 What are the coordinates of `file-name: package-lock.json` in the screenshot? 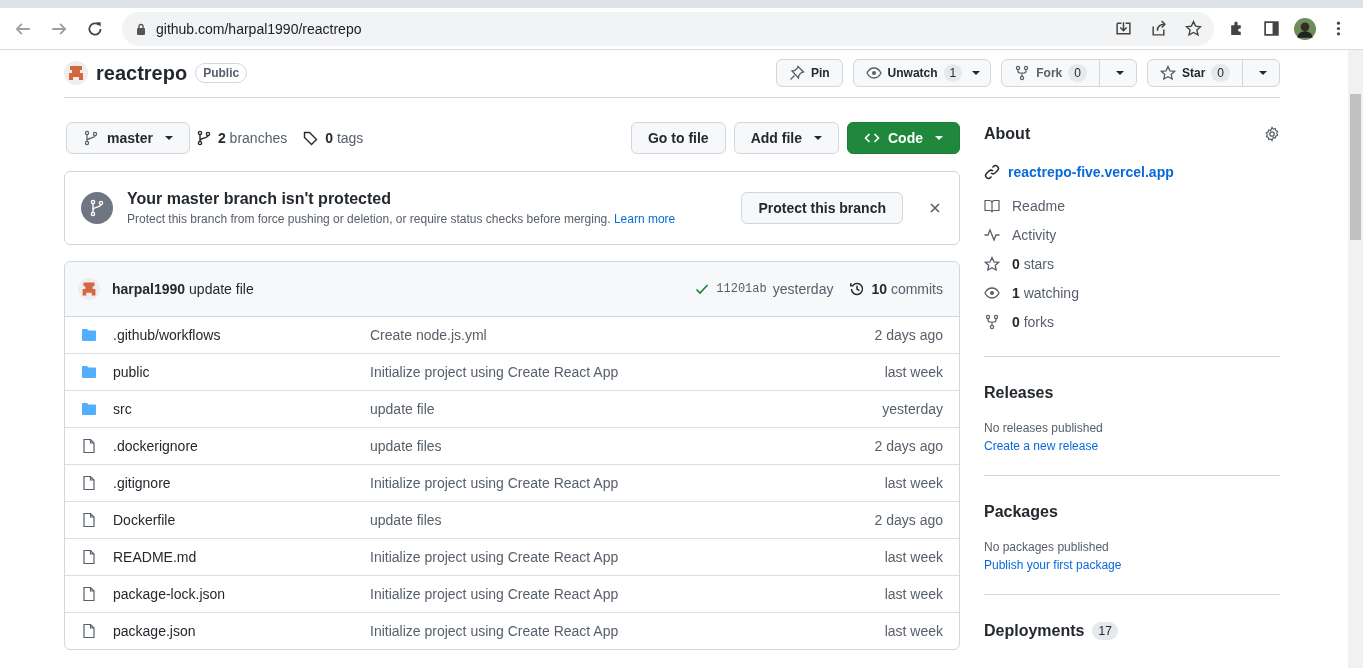 It's located at (241, 594).